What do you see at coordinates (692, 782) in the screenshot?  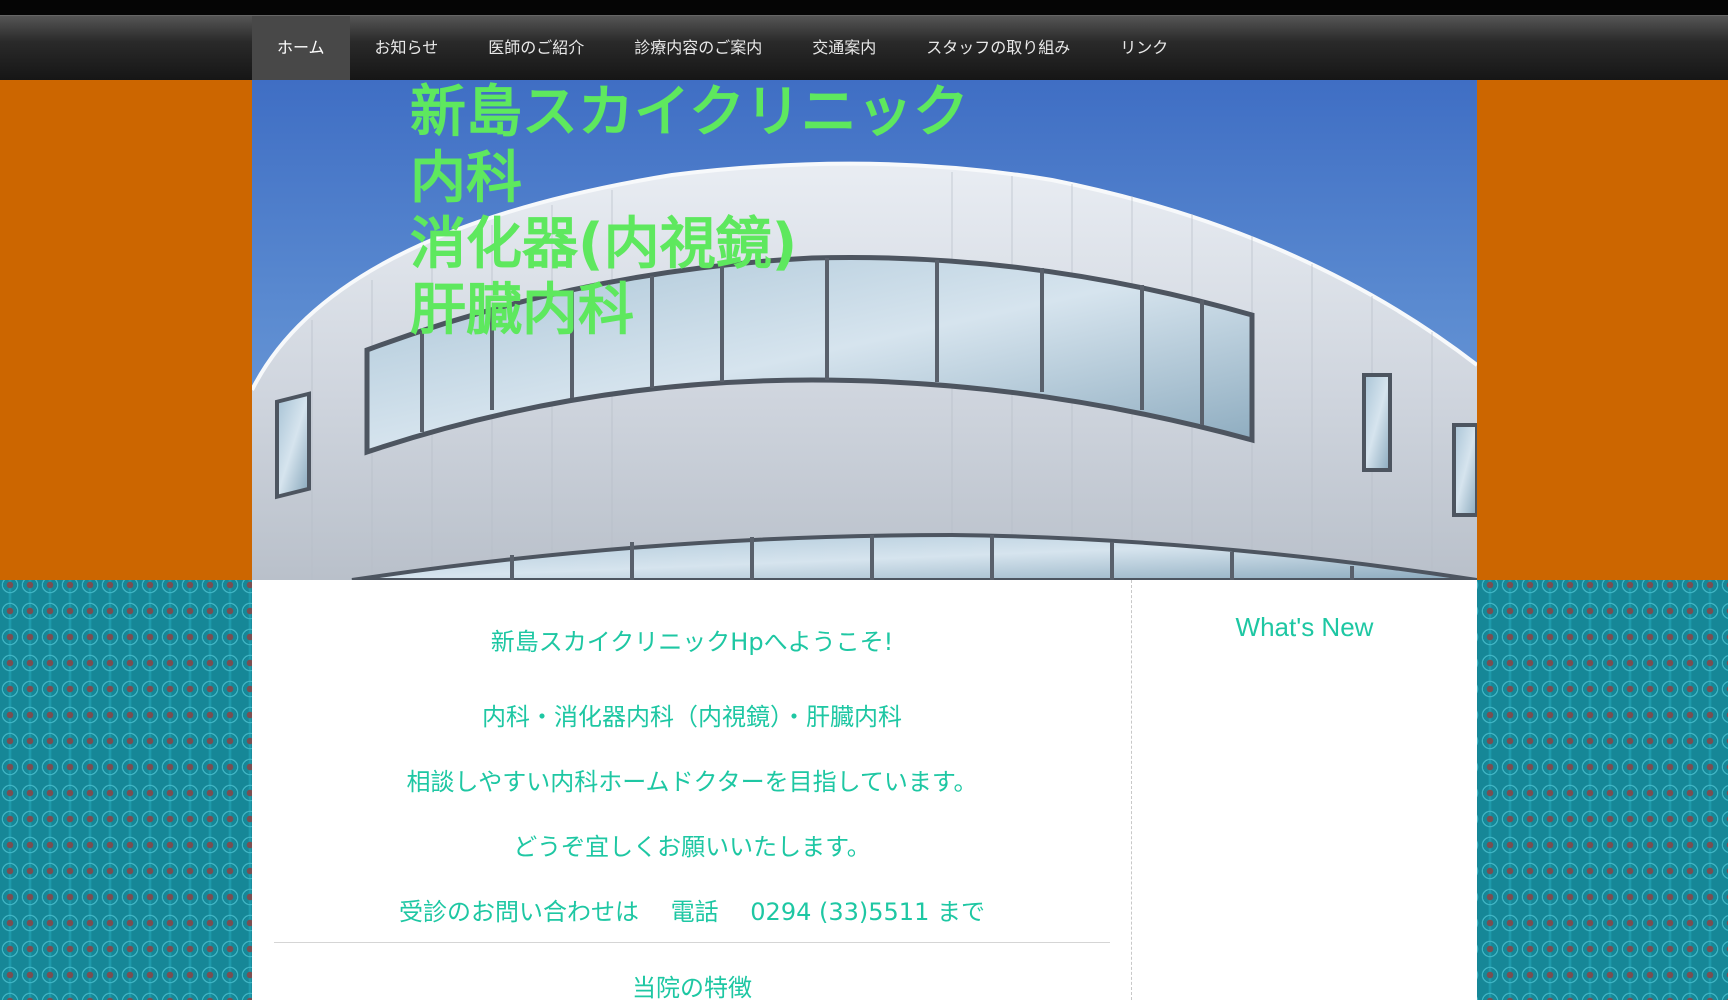 I see `mission-text: 相談しやすい内科ホームドクターを目指しています。` at bounding box center [692, 782].